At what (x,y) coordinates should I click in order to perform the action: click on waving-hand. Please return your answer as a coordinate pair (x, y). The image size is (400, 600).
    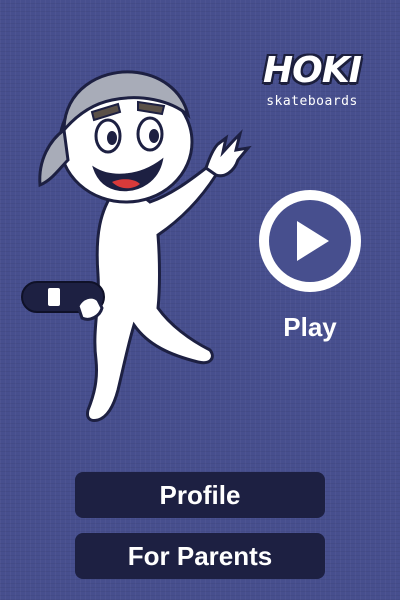
    Looking at the image, I should click on (228, 153).